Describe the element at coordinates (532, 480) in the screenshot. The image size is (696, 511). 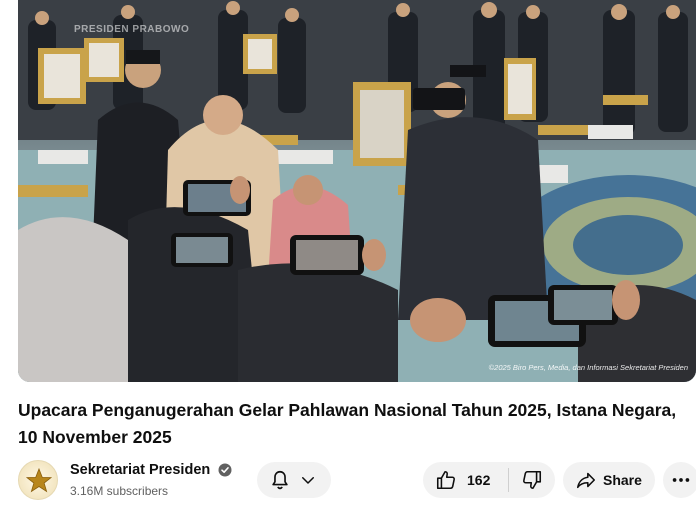
I see `dislike-button` at that location.